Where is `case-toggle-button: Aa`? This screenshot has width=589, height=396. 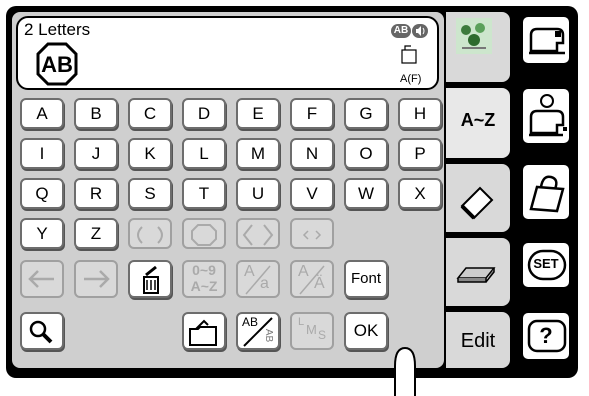
case-toggle-button: Aa is located at coordinates (258, 279).